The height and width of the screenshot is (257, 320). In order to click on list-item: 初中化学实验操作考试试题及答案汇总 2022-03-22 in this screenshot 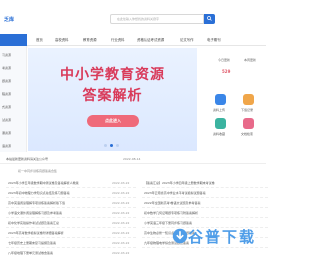, I will do `click(71, 223)`.